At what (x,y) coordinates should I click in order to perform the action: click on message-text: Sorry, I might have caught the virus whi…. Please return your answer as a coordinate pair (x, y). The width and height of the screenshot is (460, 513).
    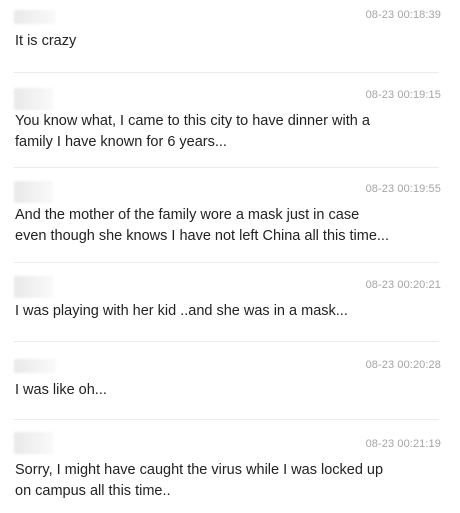
    Looking at the image, I should click on (199, 480).